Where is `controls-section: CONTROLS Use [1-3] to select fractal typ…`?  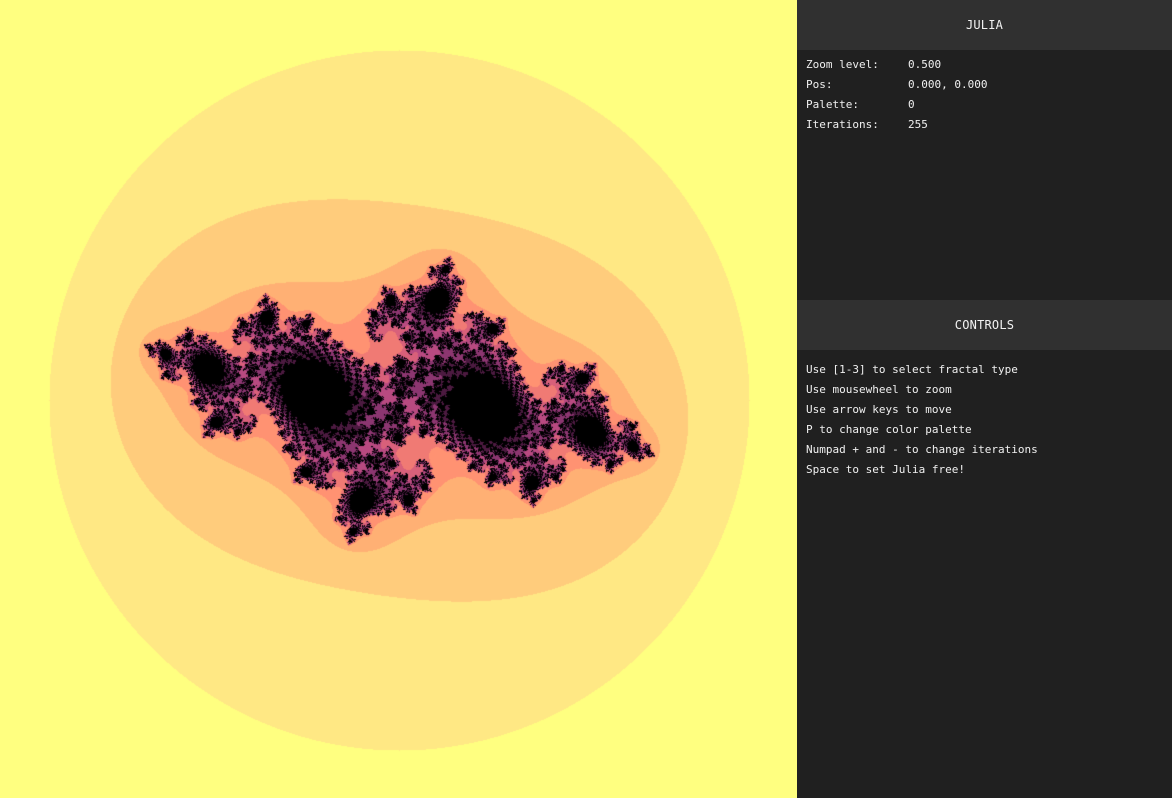 controls-section: CONTROLS Use [1-3] to select fractal typ… is located at coordinates (984, 390).